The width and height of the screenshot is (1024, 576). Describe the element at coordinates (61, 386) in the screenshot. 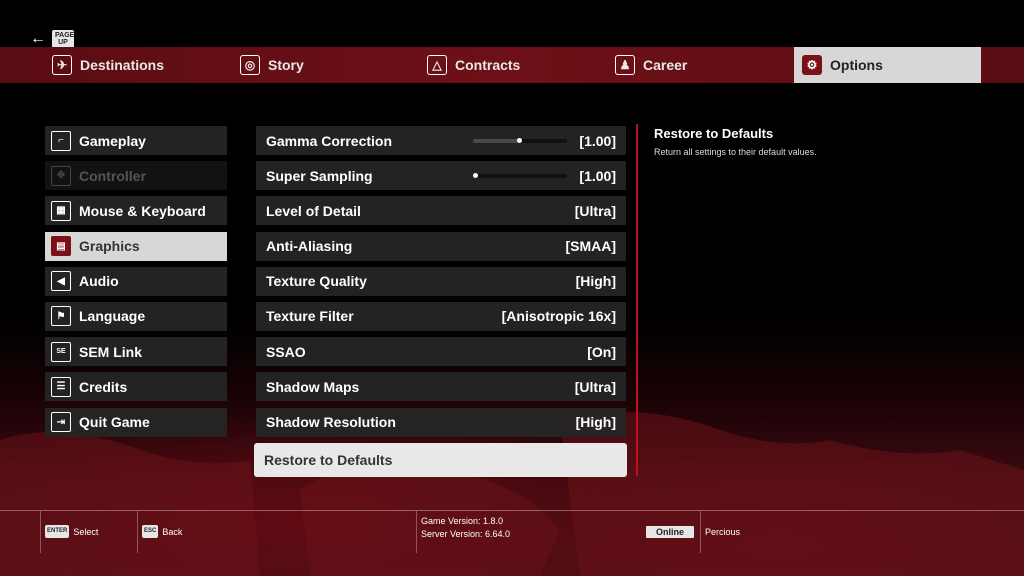

I see `credits-icon: ☰` at that location.